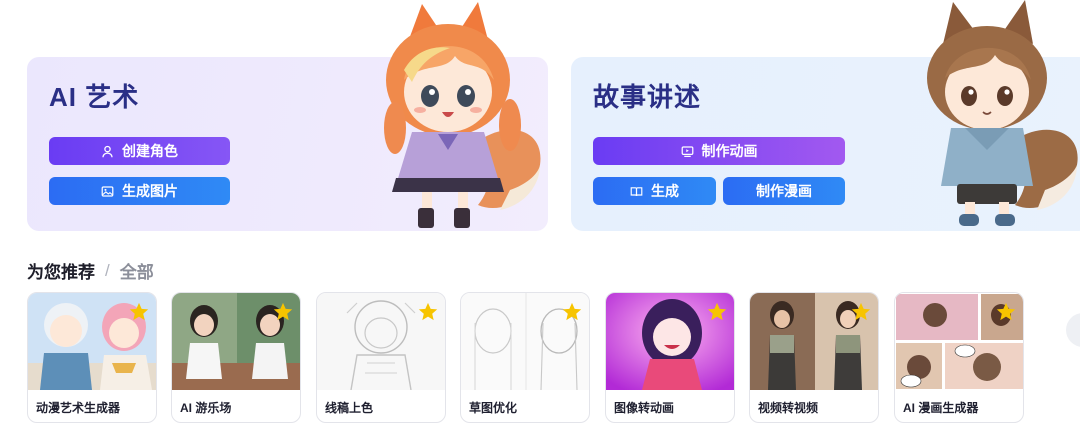 This screenshot has height=432, width=1080. I want to click on image-icon, so click(107, 191).